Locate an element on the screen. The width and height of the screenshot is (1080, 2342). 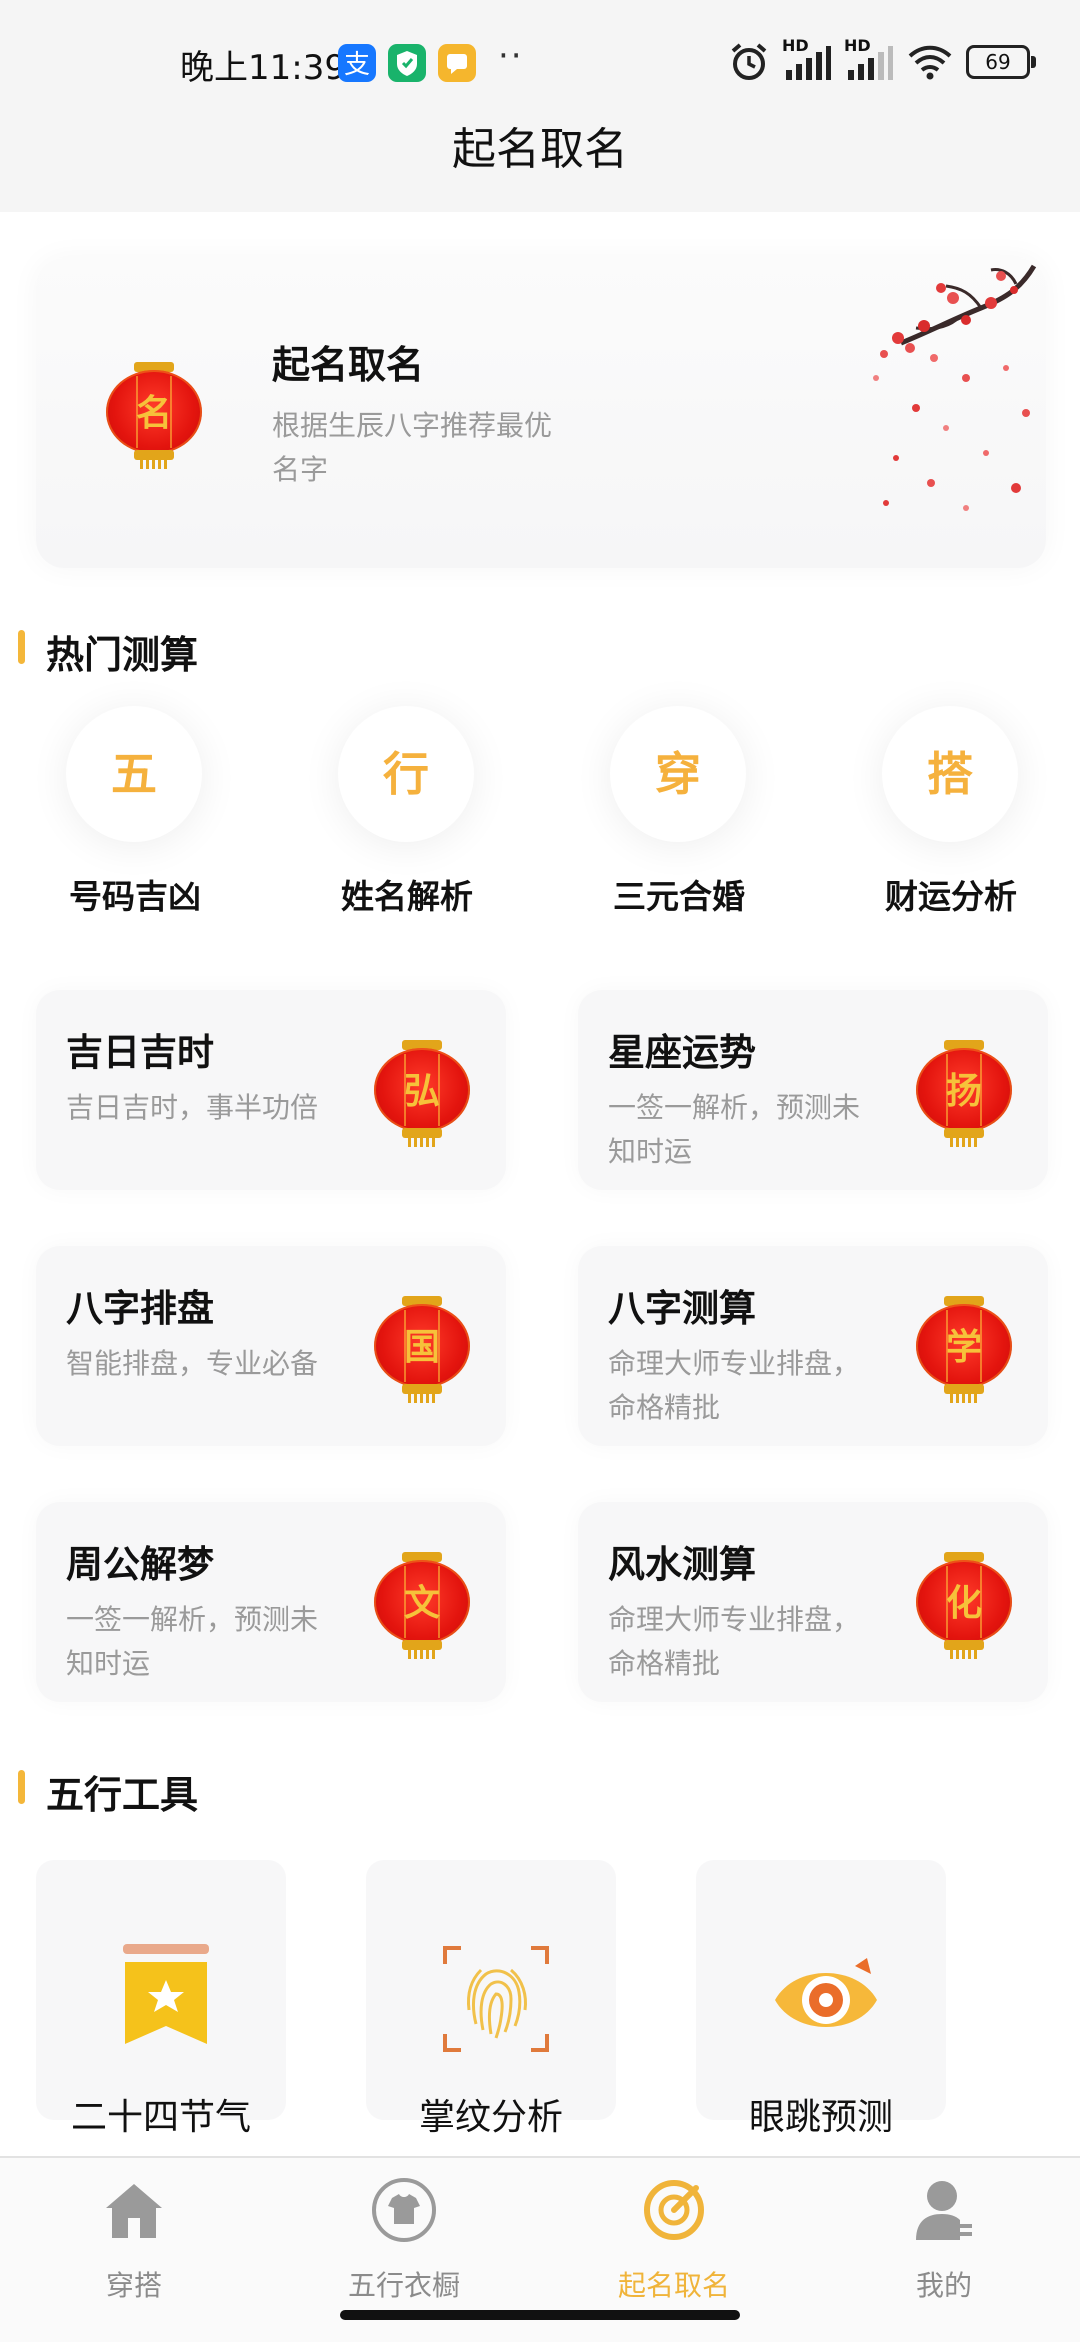
alipay-icon: 支 is located at coordinates (357, 63).